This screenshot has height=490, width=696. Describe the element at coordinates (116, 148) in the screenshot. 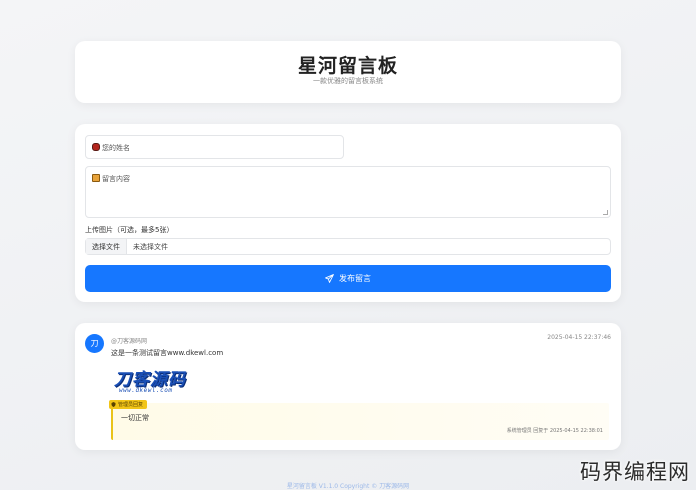

I see `name-placeholder: 您的姓名` at that location.